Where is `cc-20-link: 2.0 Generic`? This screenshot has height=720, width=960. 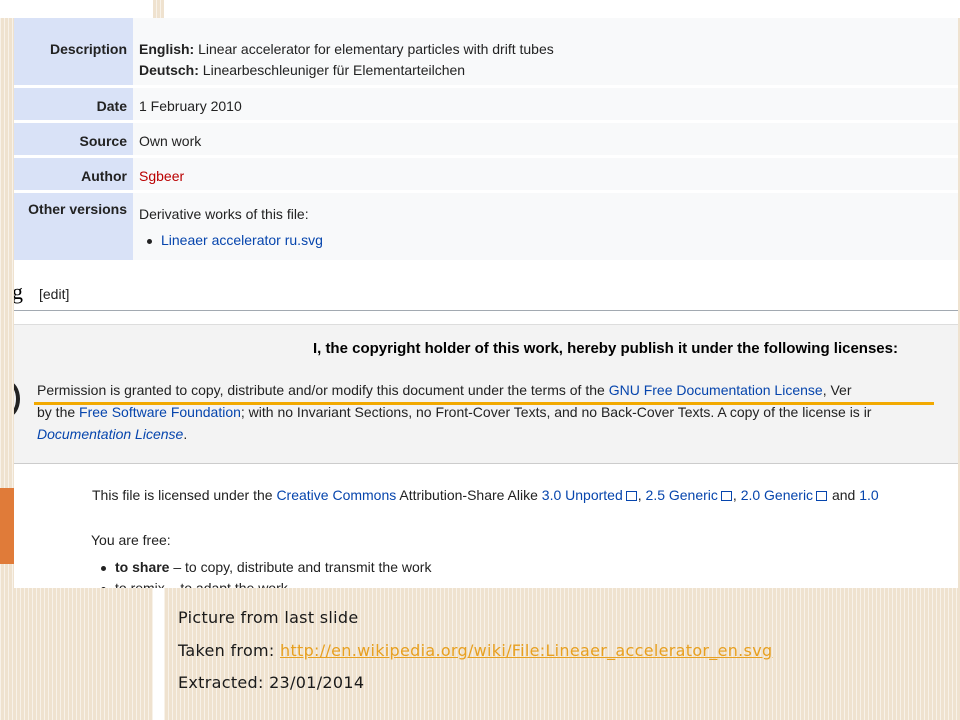
cc-20-link: 2.0 Generic is located at coordinates (777, 495).